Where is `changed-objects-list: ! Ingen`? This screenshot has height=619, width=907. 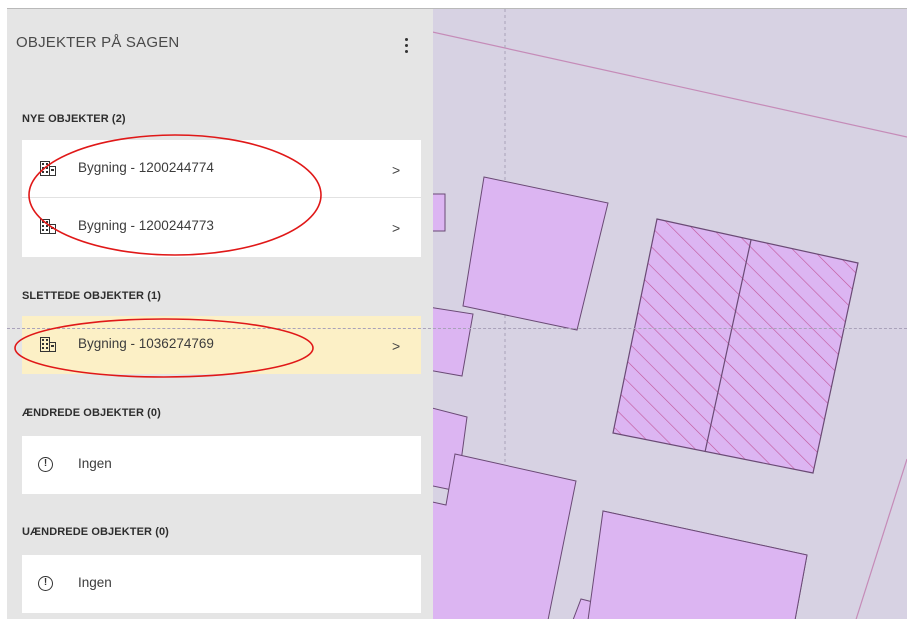 changed-objects-list: ! Ingen is located at coordinates (221, 465).